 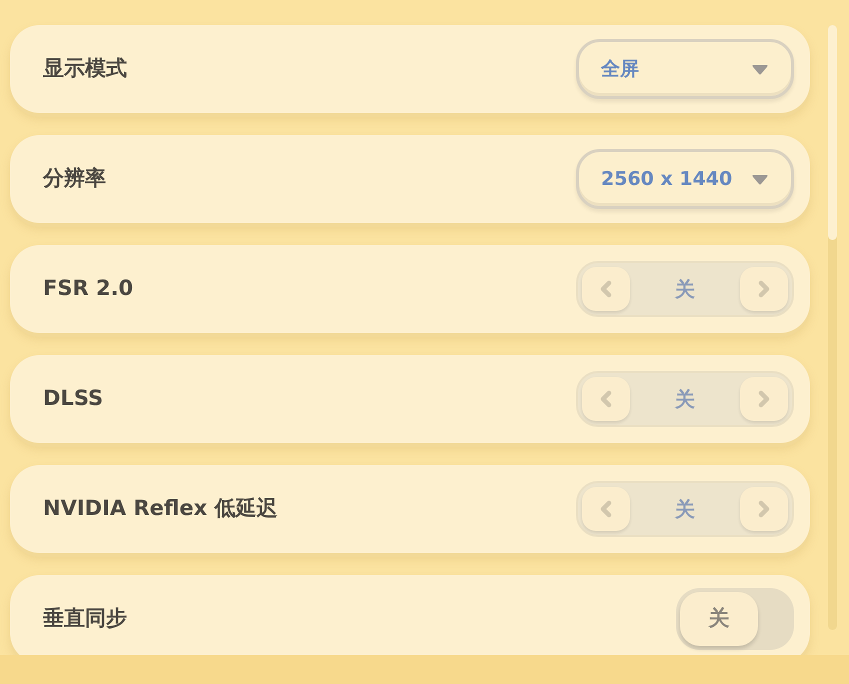 I want to click on dropdown: 2560 x 1440, so click(x=685, y=179).